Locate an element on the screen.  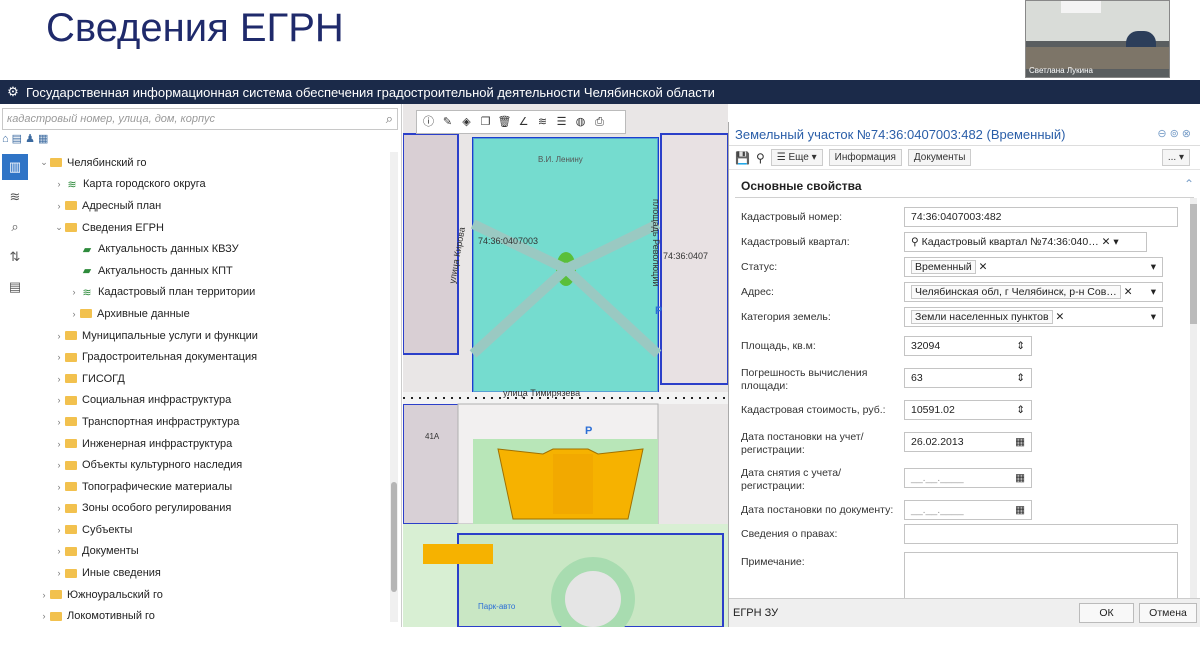
section-header: Основные свойства ⌃ is located at coordinates (964, 184).